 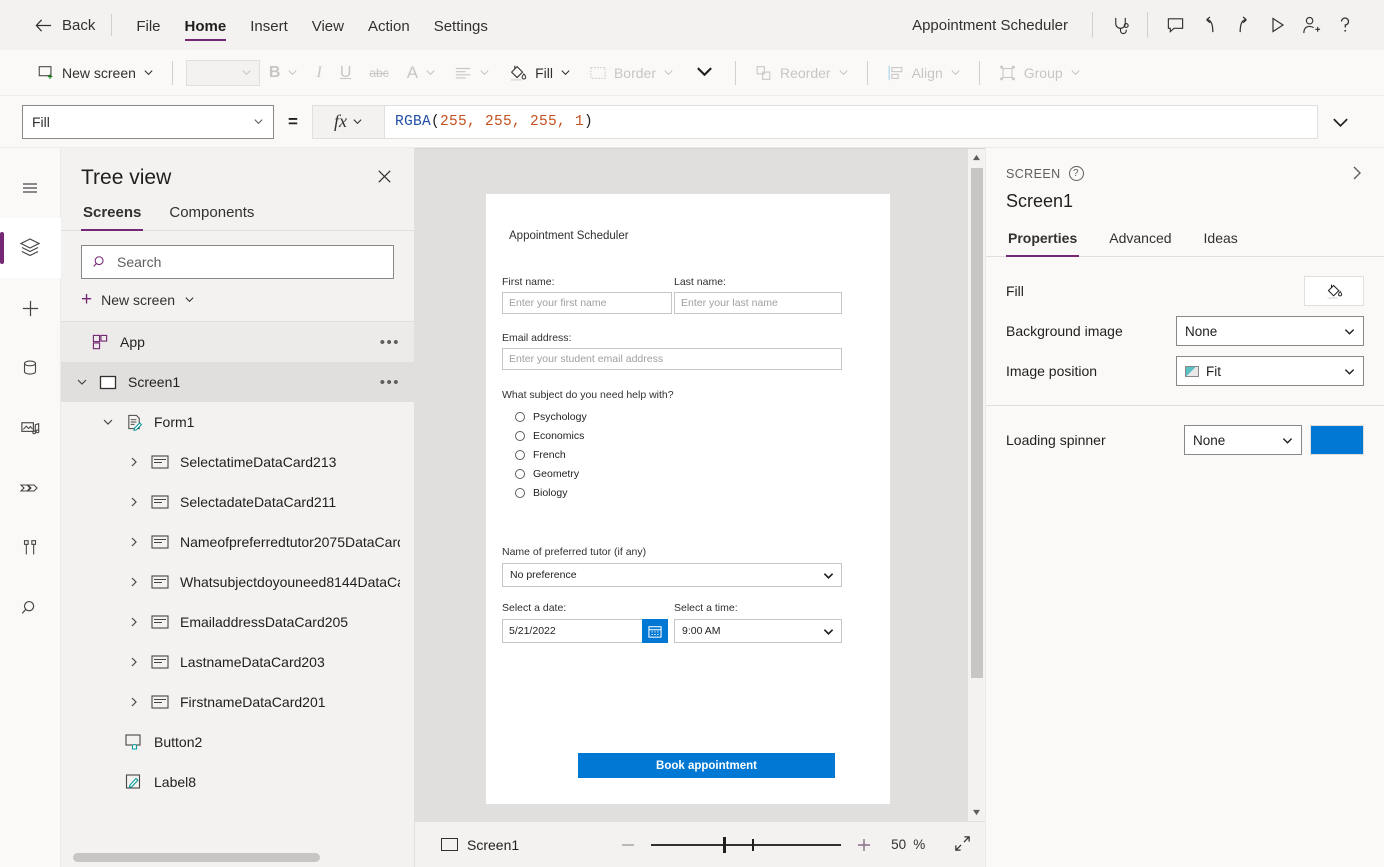 What do you see at coordinates (148, 121) in the screenshot?
I see `property-select: Fill` at bounding box center [148, 121].